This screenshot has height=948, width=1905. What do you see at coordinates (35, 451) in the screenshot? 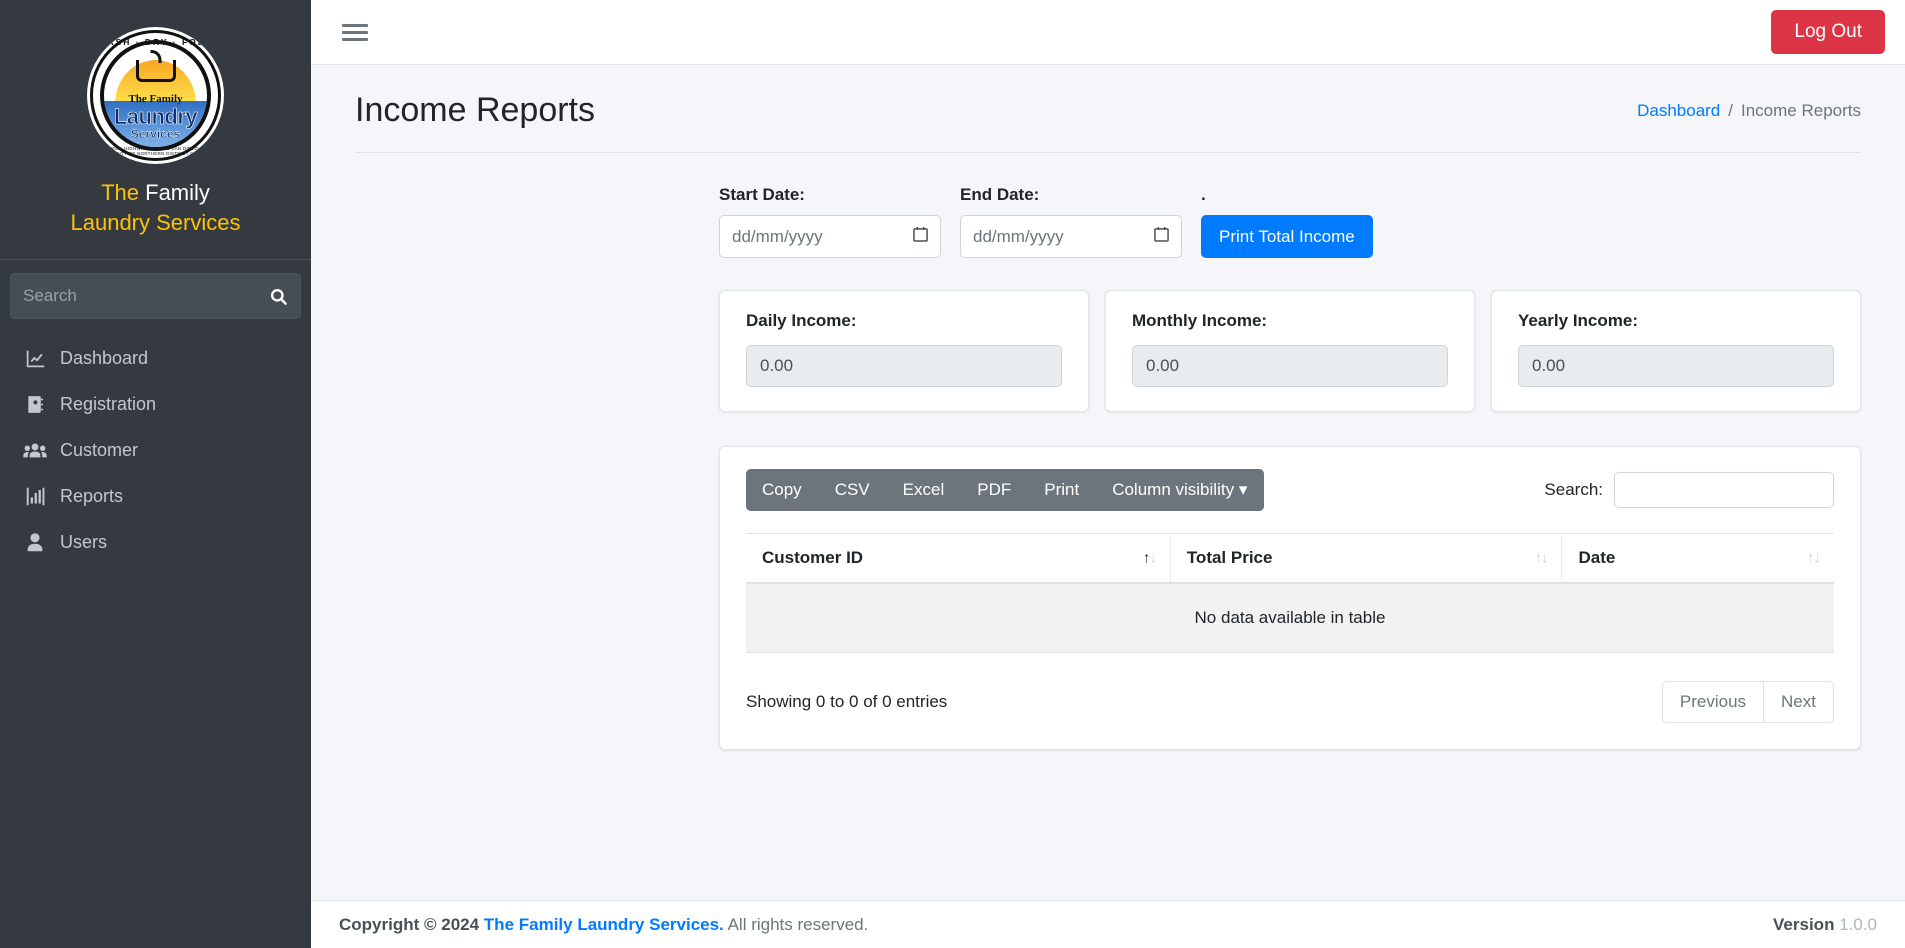
I see `users-icon` at bounding box center [35, 451].